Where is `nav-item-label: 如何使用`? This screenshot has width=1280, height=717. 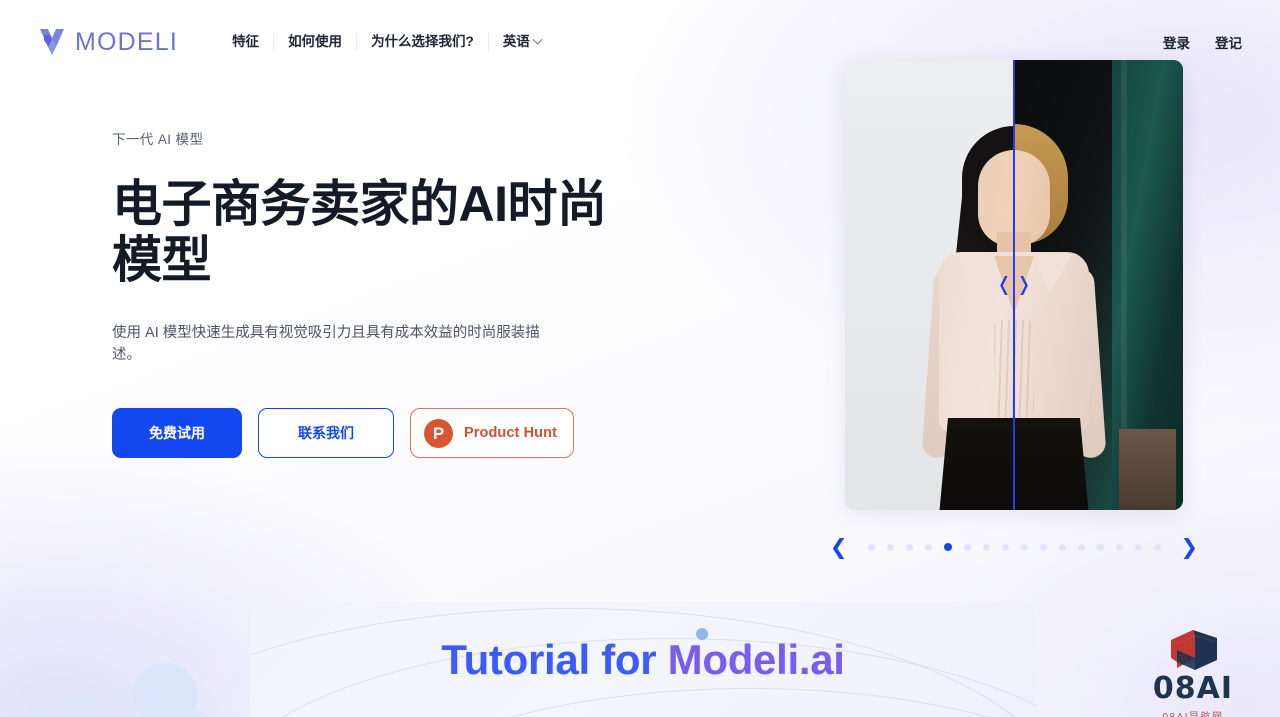
nav-item-label: 如何使用 is located at coordinates (315, 41).